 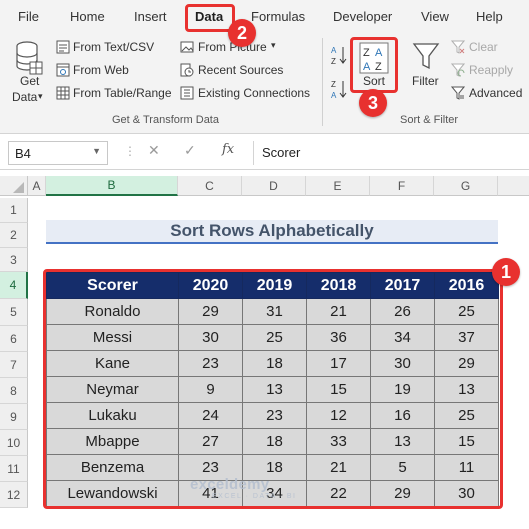 What do you see at coordinates (14, 391) in the screenshot?
I see `row-header-8: 8` at bounding box center [14, 391].